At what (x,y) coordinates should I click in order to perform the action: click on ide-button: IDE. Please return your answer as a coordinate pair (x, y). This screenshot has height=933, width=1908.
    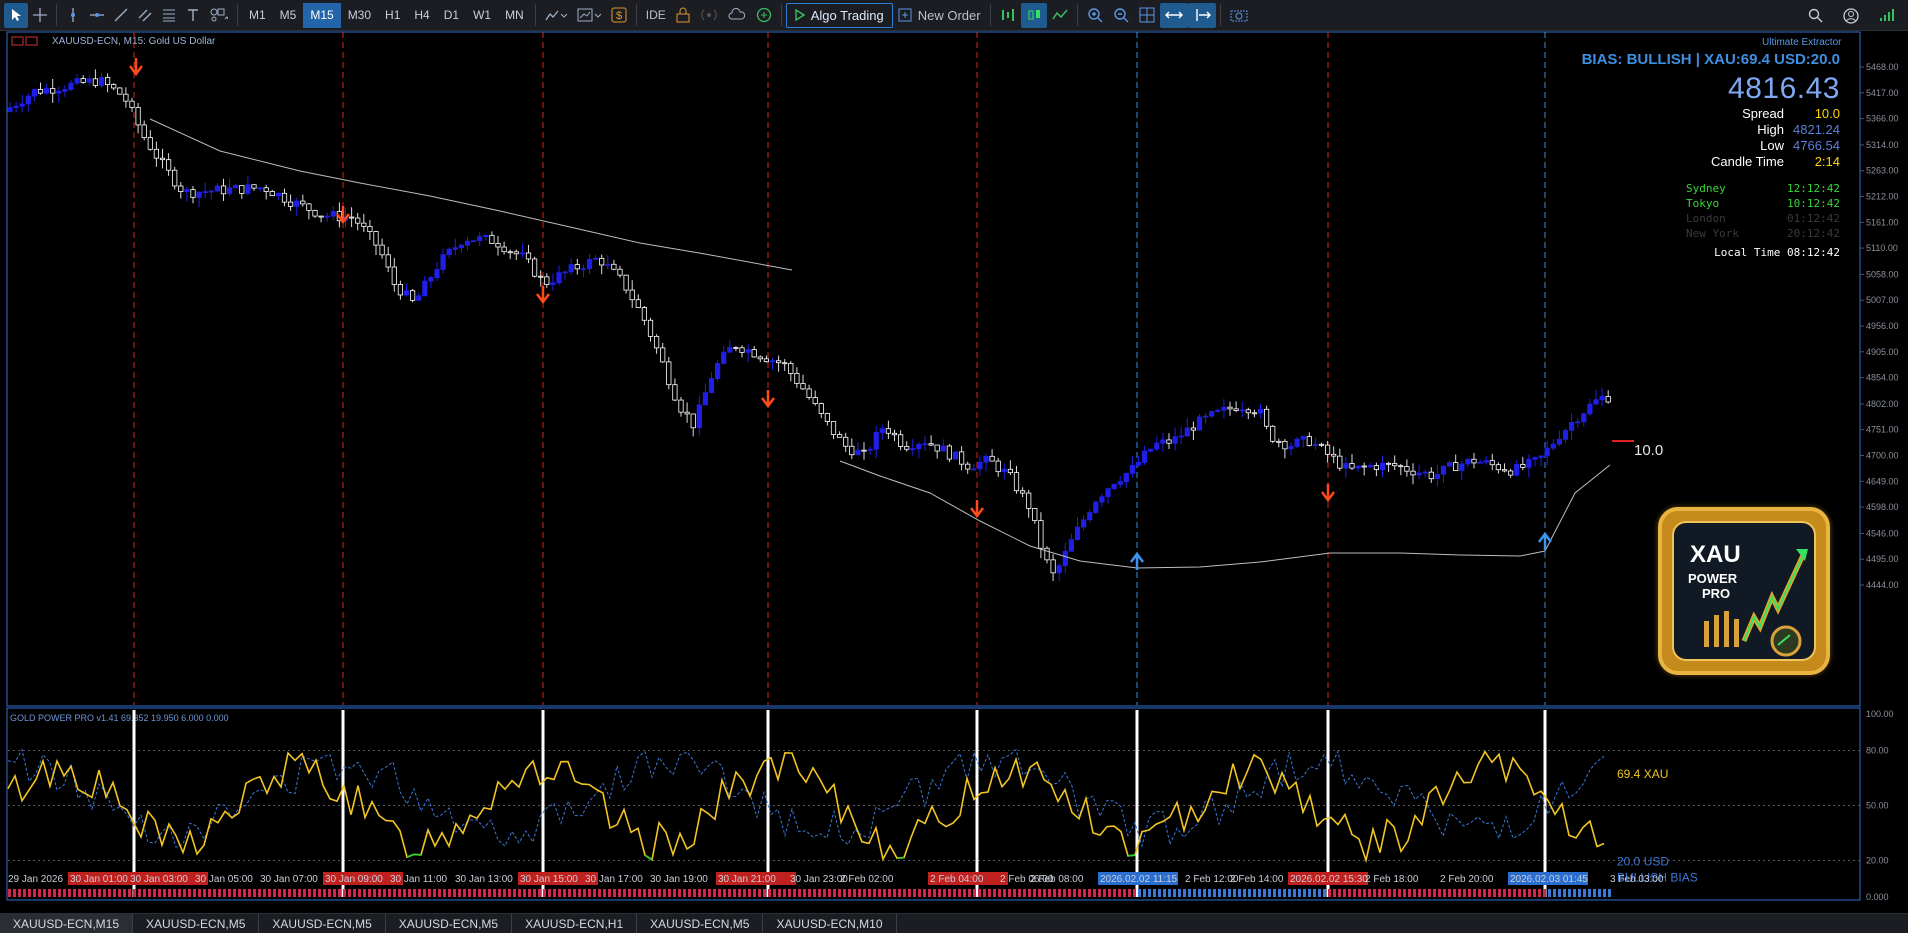
    Looking at the image, I should click on (656, 15).